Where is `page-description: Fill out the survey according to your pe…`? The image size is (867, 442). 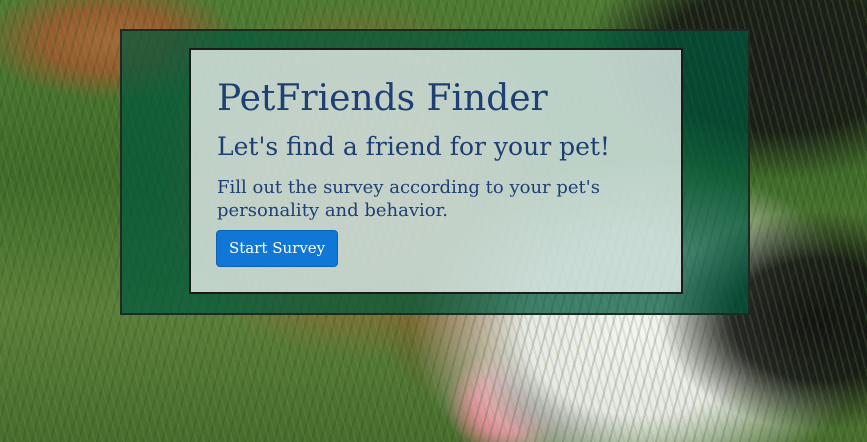
page-description: Fill out the survey according to your pe… is located at coordinates (408, 199).